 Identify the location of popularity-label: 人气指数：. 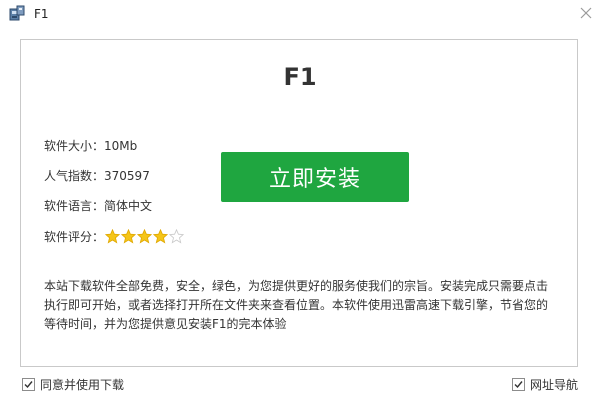
(74, 176).